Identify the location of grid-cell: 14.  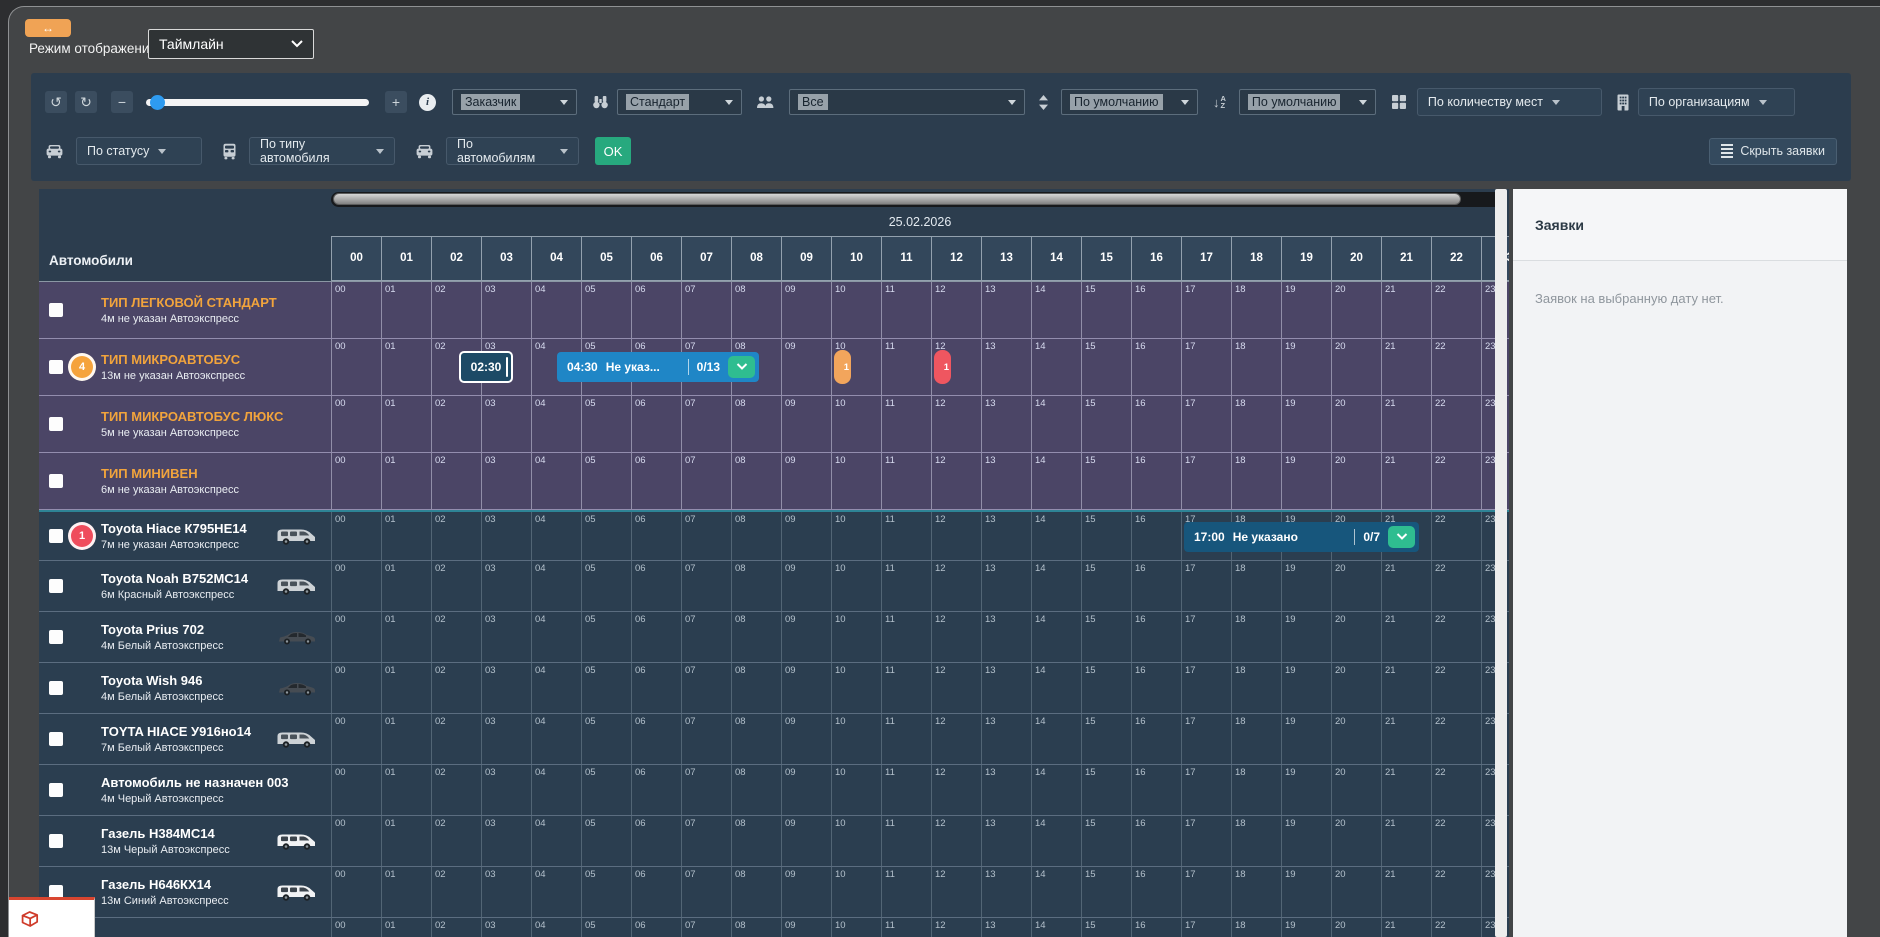
(1056, 481).